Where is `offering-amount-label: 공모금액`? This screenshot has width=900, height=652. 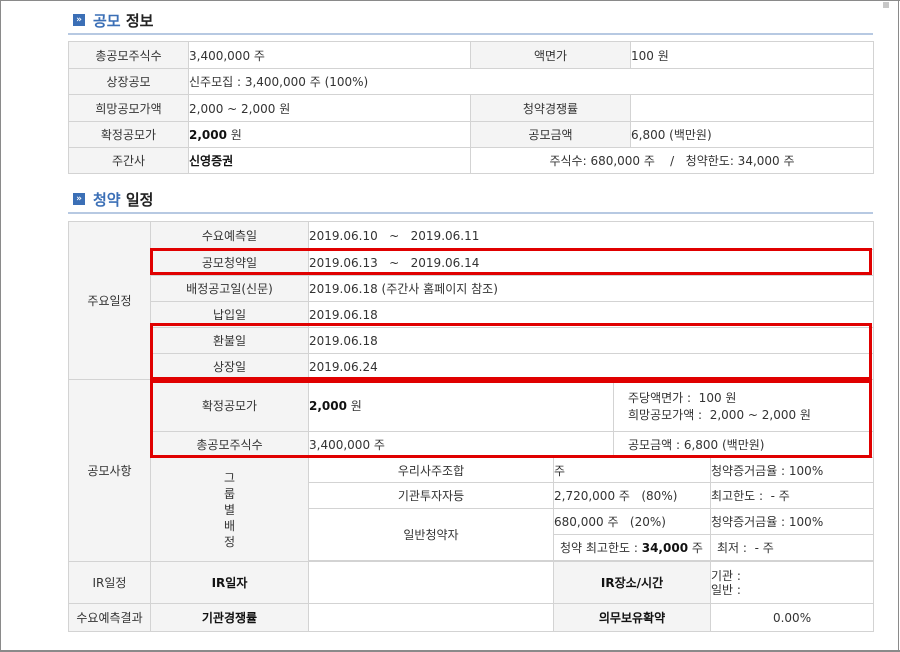
offering-amount-label: 공모금액 is located at coordinates (550, 134).